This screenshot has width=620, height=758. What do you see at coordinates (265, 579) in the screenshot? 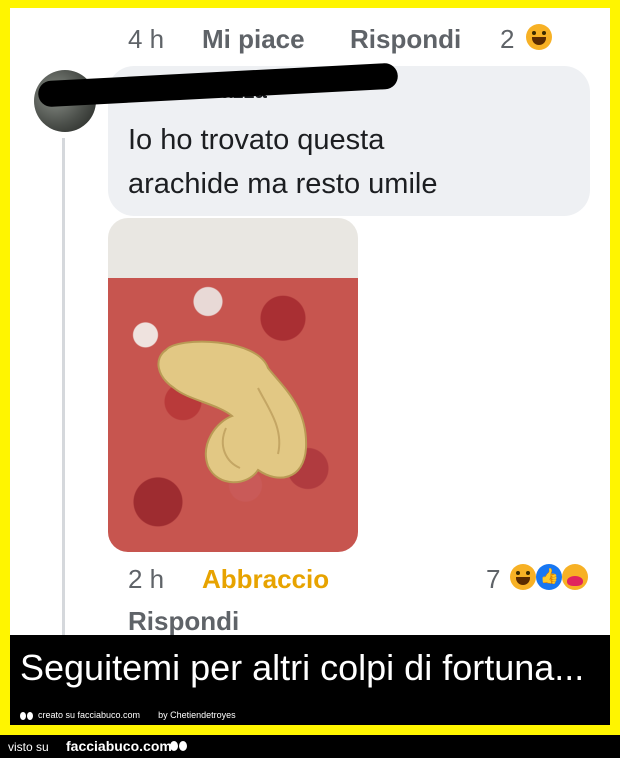
I see `hug-reaction-button: Abbraccio` at bounding box center [265, 579].